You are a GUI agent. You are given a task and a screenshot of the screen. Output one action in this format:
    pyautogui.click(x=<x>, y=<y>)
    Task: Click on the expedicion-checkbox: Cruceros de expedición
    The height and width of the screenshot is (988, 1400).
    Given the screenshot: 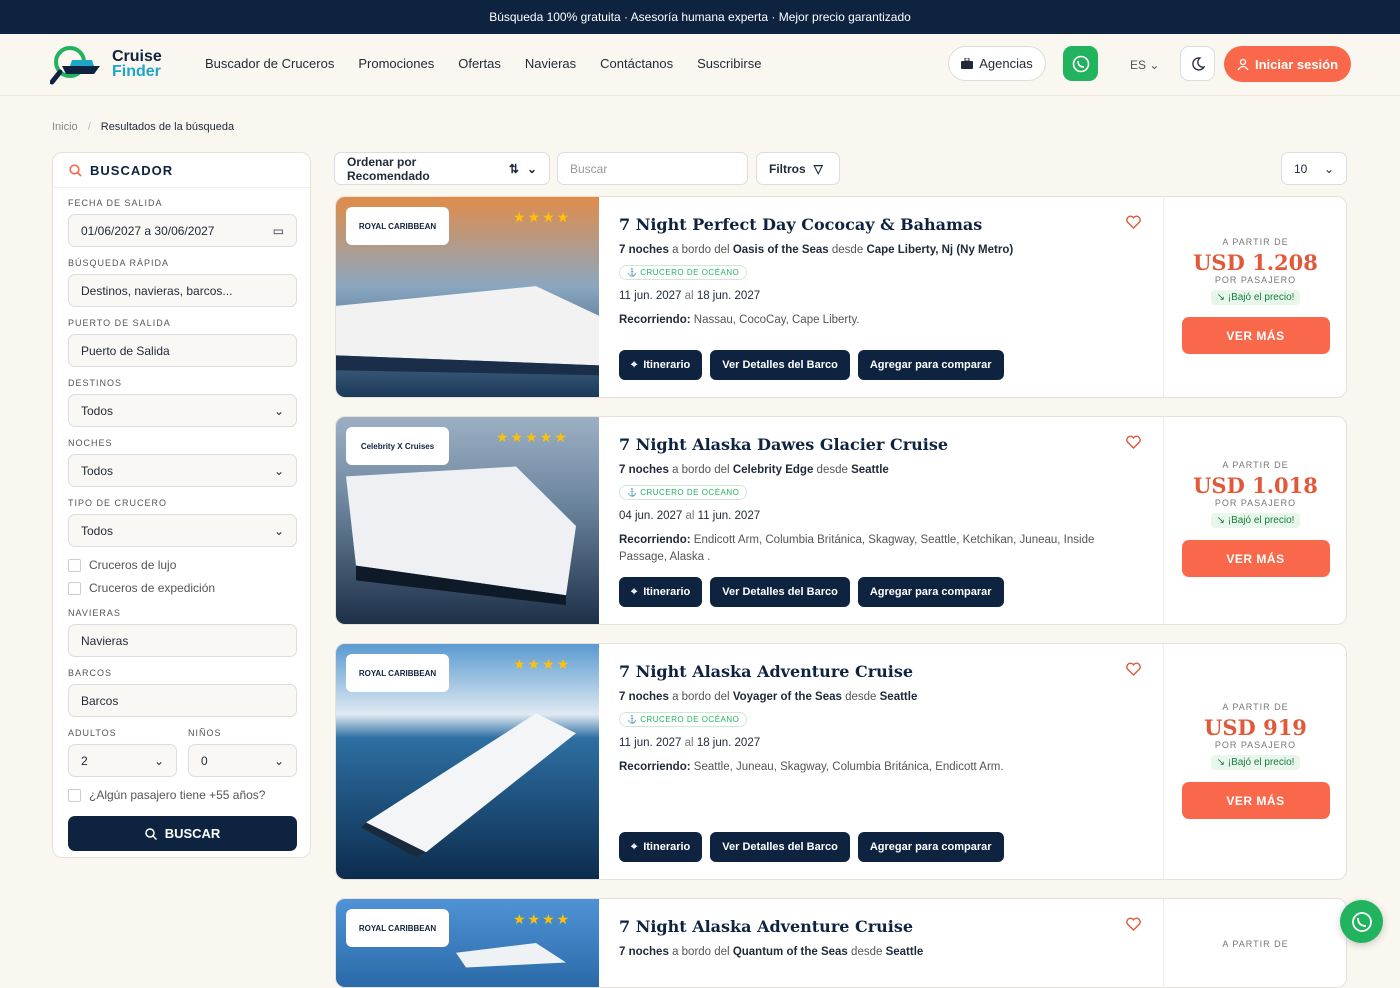 What is the action you would take?
    pyautogui.click(x=141, y=588)
    